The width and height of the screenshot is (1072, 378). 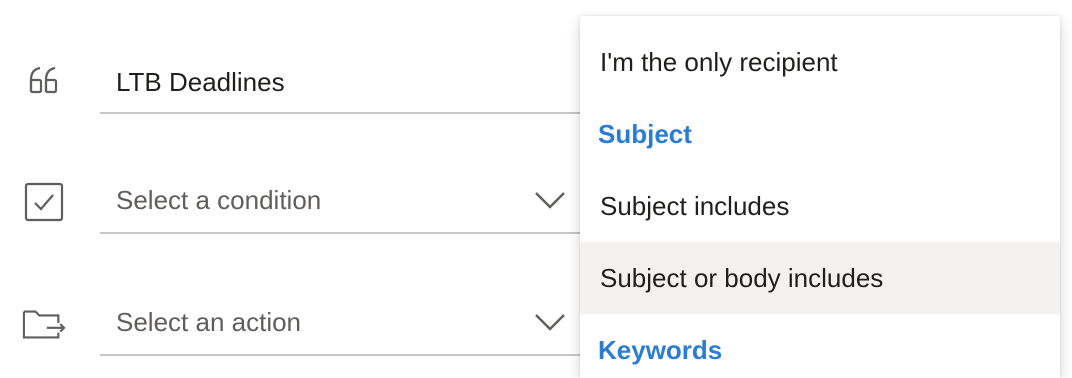 I want to click on menu-group-label: Subject, so click(x=645, y=133).